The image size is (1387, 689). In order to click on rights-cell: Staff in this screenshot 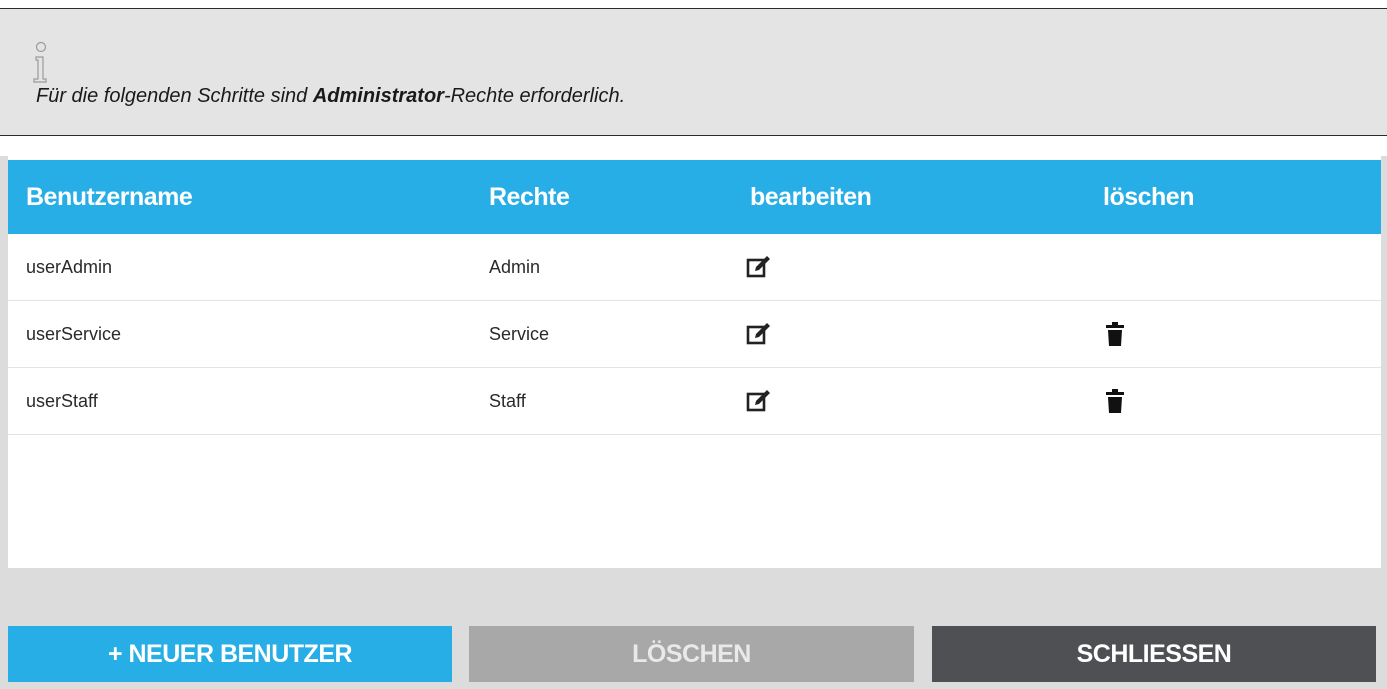, I will do `click(507, 401)`.